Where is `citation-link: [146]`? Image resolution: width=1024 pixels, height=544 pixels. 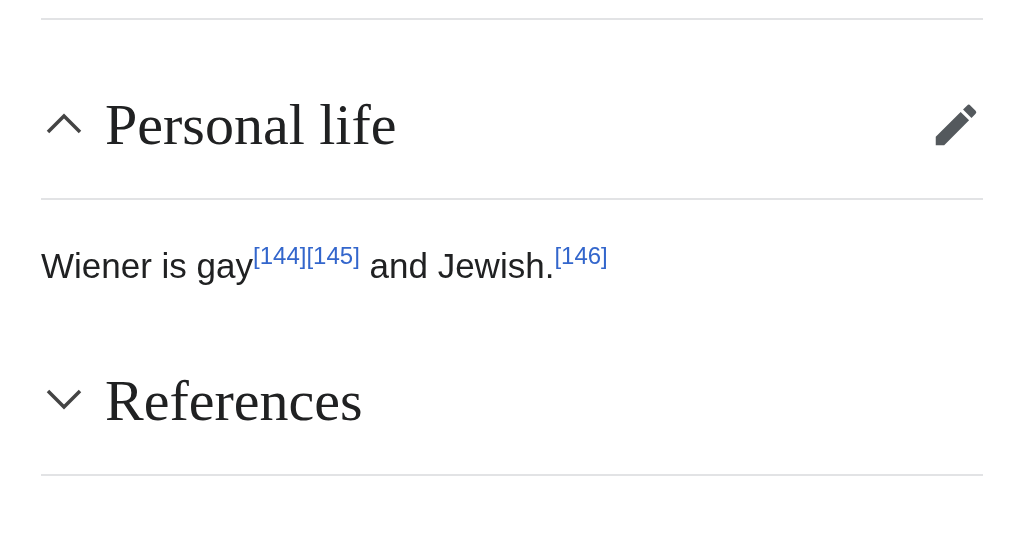 citation-link: [146] is located at coordinates (581, 255).